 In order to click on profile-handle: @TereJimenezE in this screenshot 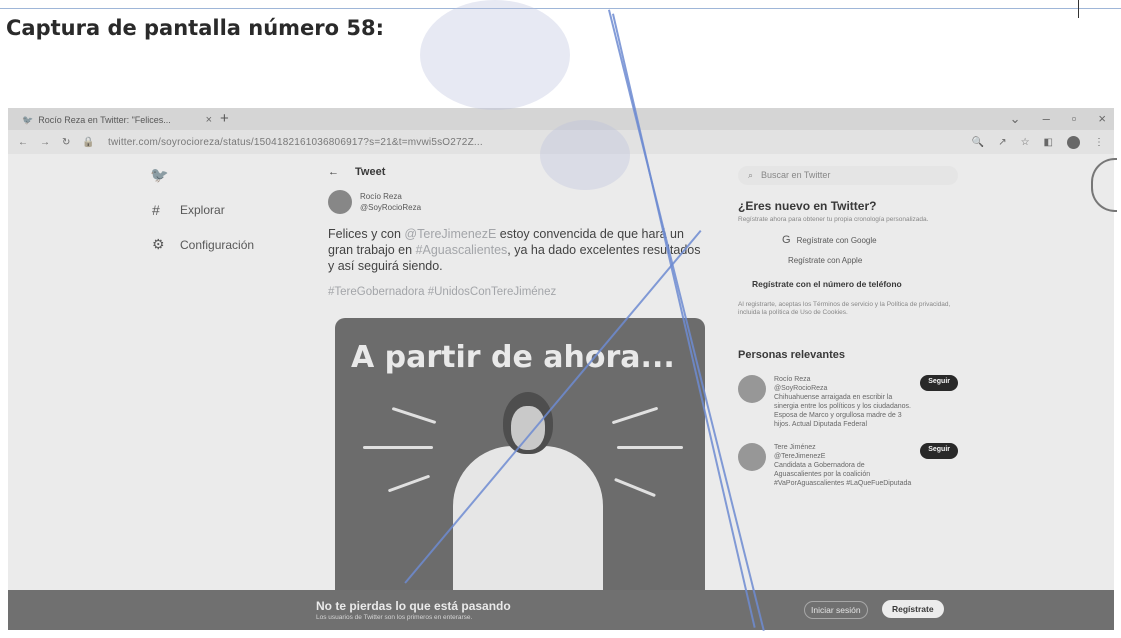, I will do `click(800, 456)`.